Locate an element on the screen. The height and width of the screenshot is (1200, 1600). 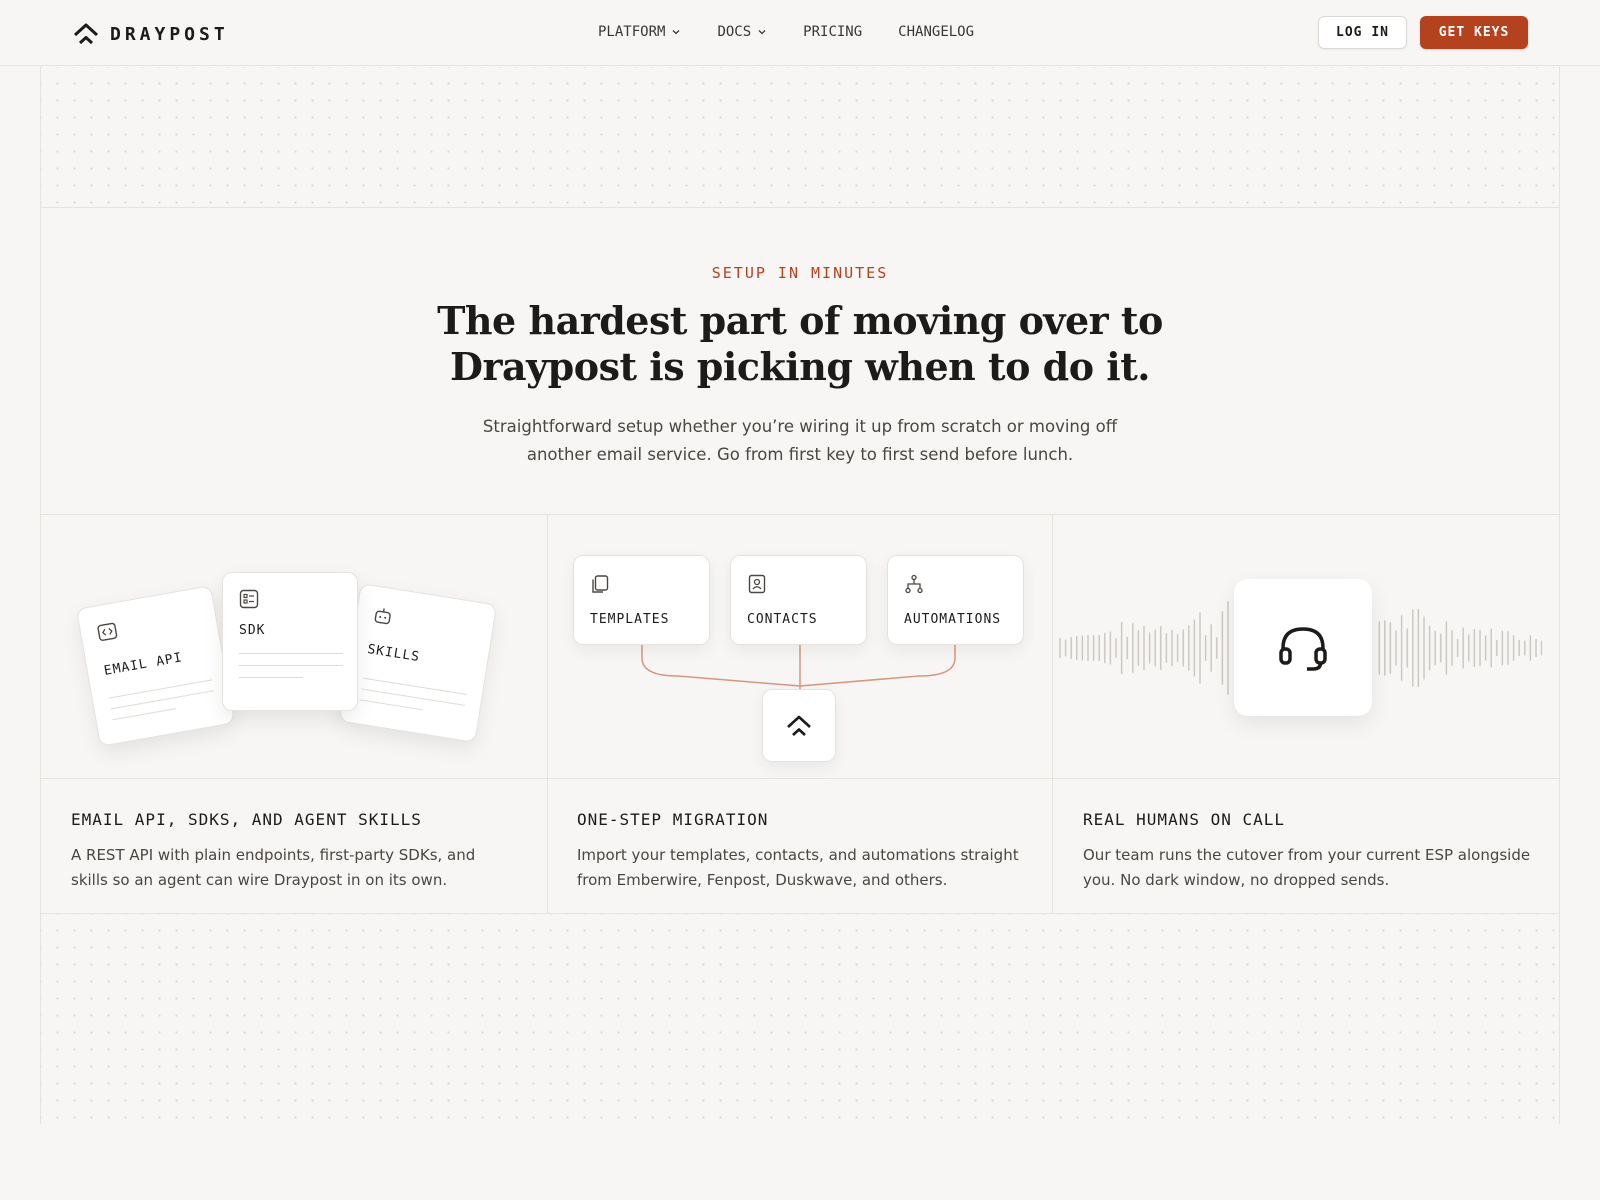
copy-icon is located at coordinates (600, 584).